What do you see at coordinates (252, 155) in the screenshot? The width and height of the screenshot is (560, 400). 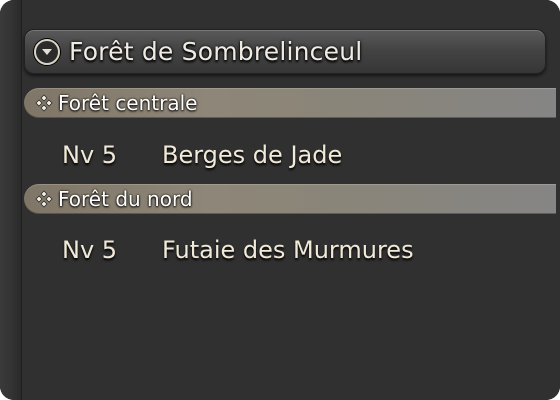 I see `zone-name: Berges de Jade` at bounding box center [252, 155].